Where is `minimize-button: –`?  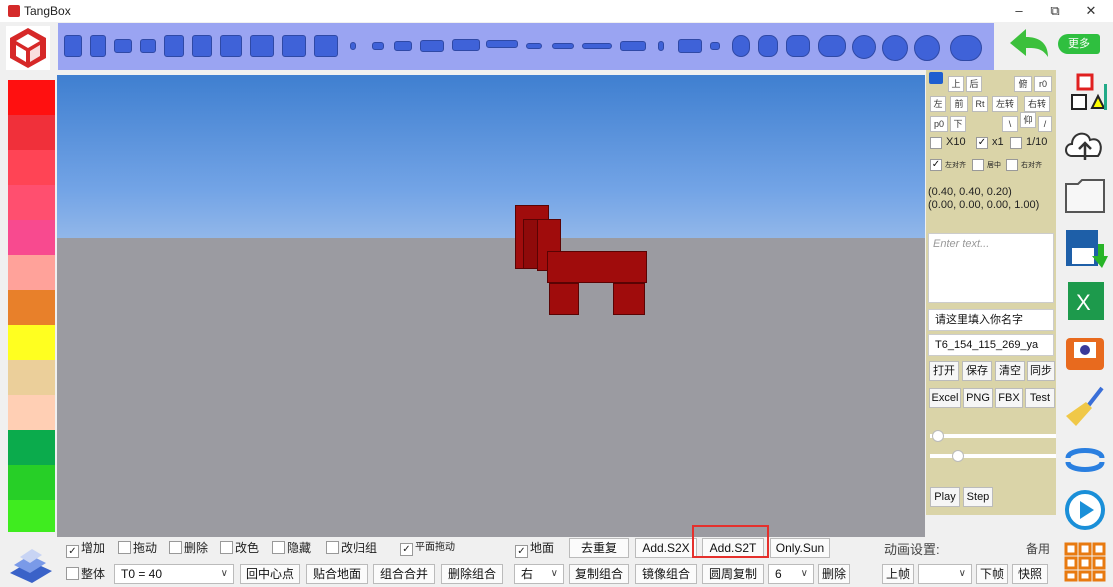
minimize-button: – is located at coordinates (1019, 11).